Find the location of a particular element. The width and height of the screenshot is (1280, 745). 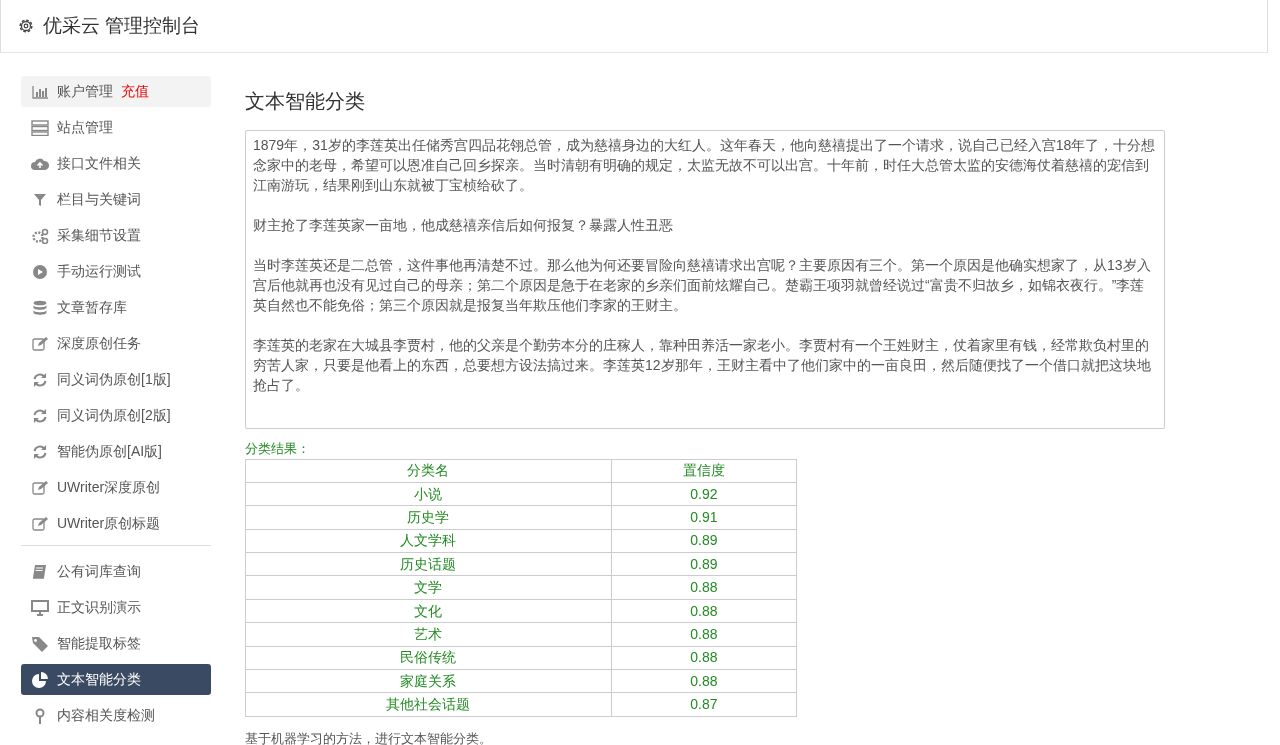

sidebar-item: 智能提取标签 is located at coordinates (116, 643).